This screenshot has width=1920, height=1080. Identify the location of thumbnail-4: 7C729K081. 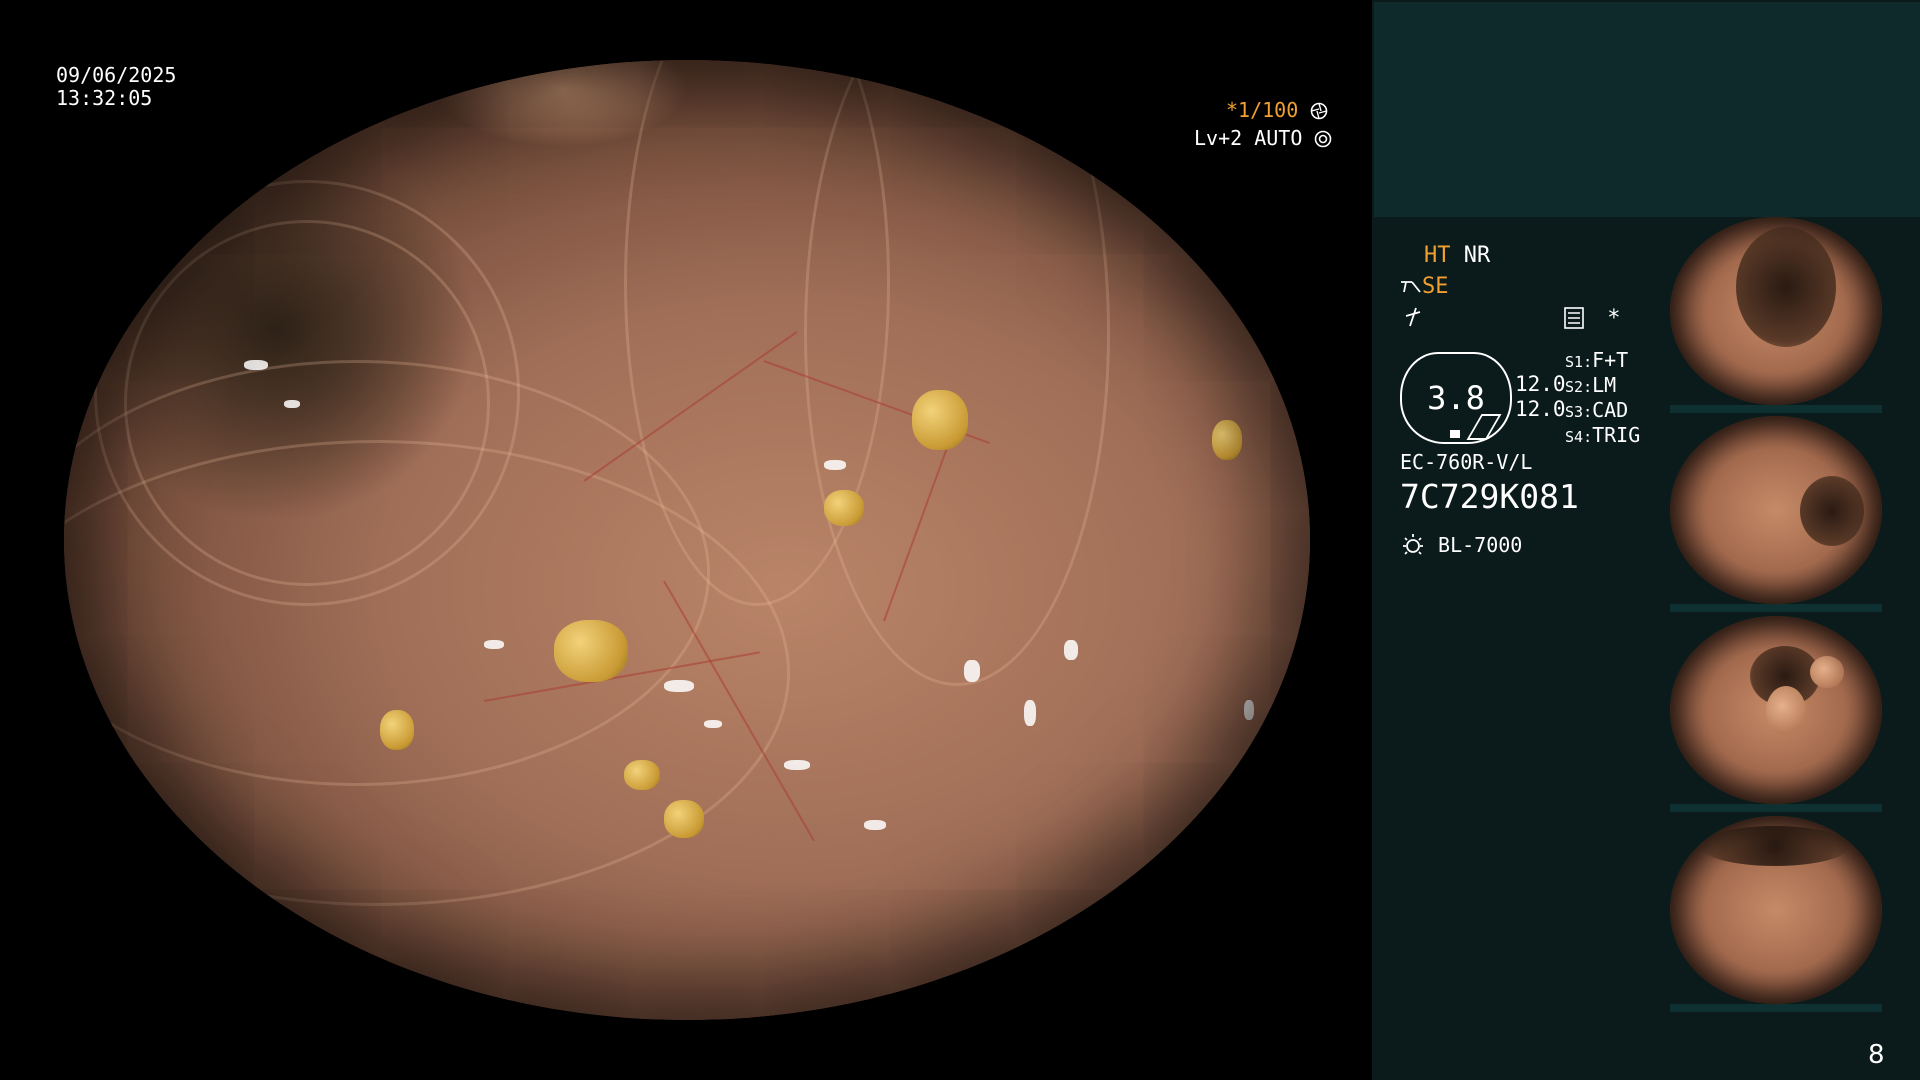
(1776, 910).